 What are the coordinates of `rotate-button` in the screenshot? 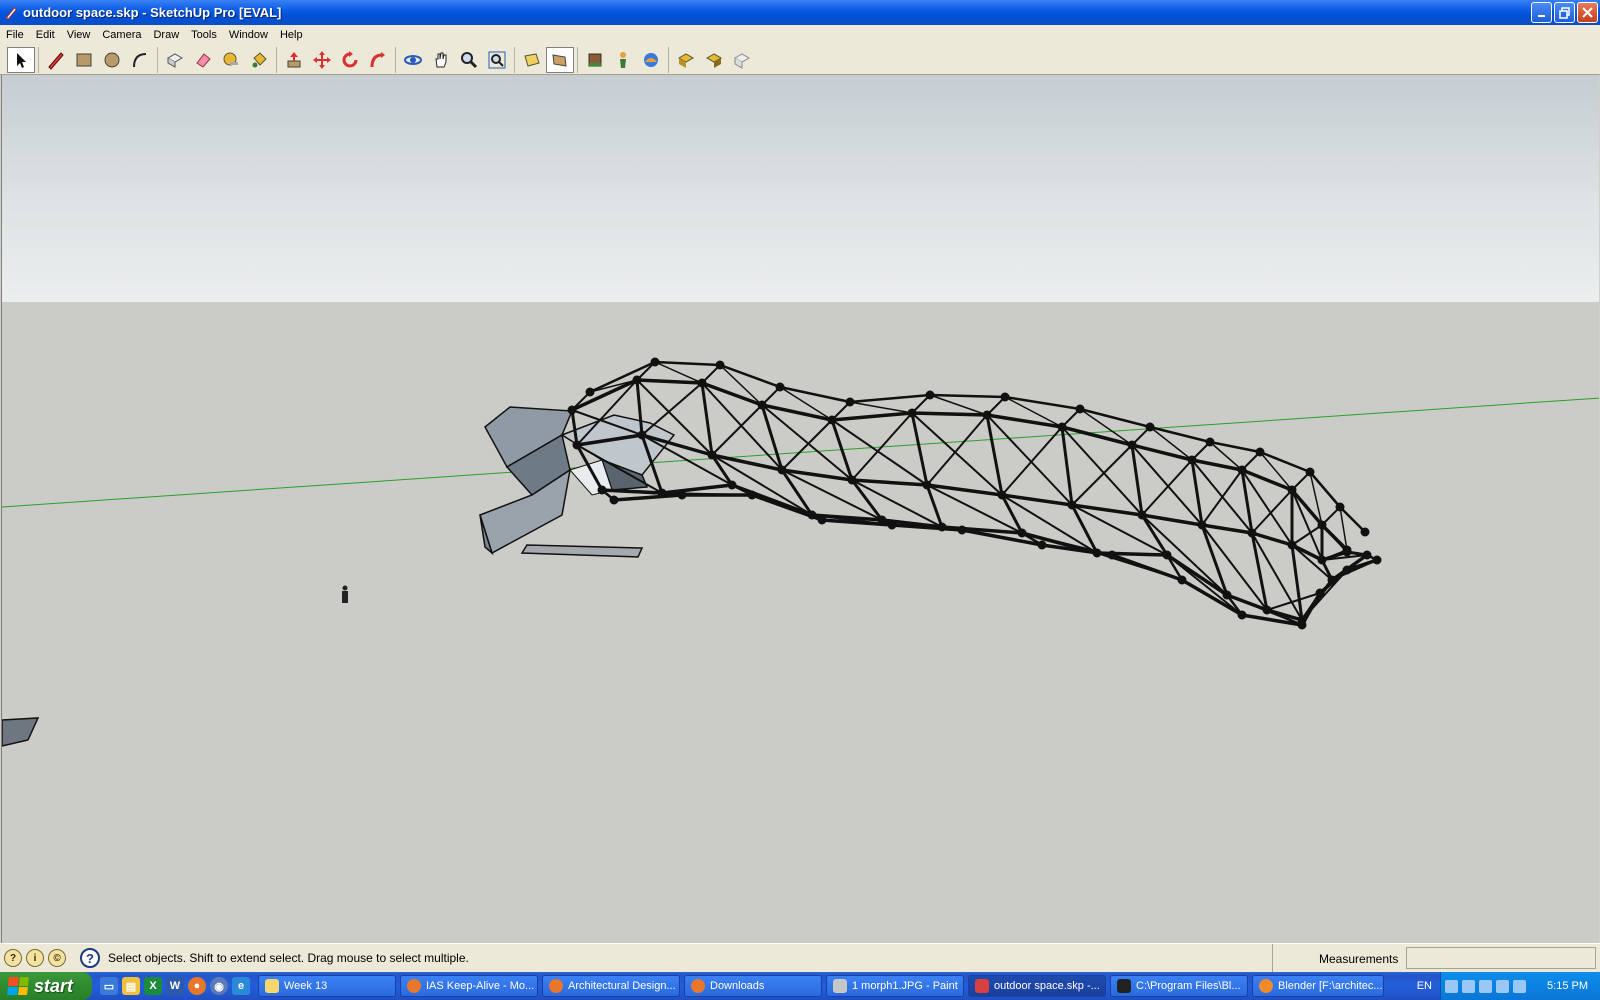 It's located at (350, 60).